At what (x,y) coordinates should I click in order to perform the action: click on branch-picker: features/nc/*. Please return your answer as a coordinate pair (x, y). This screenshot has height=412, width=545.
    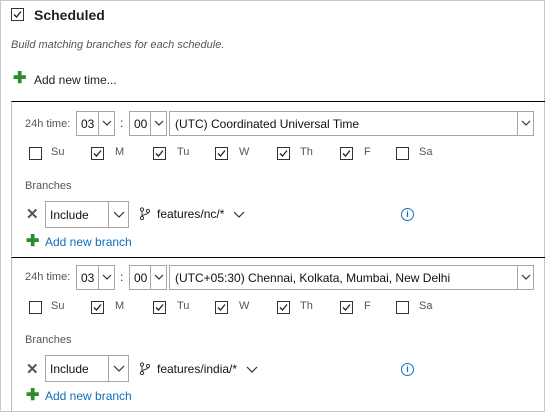
    Looking at the image, I should click on (194, 215).